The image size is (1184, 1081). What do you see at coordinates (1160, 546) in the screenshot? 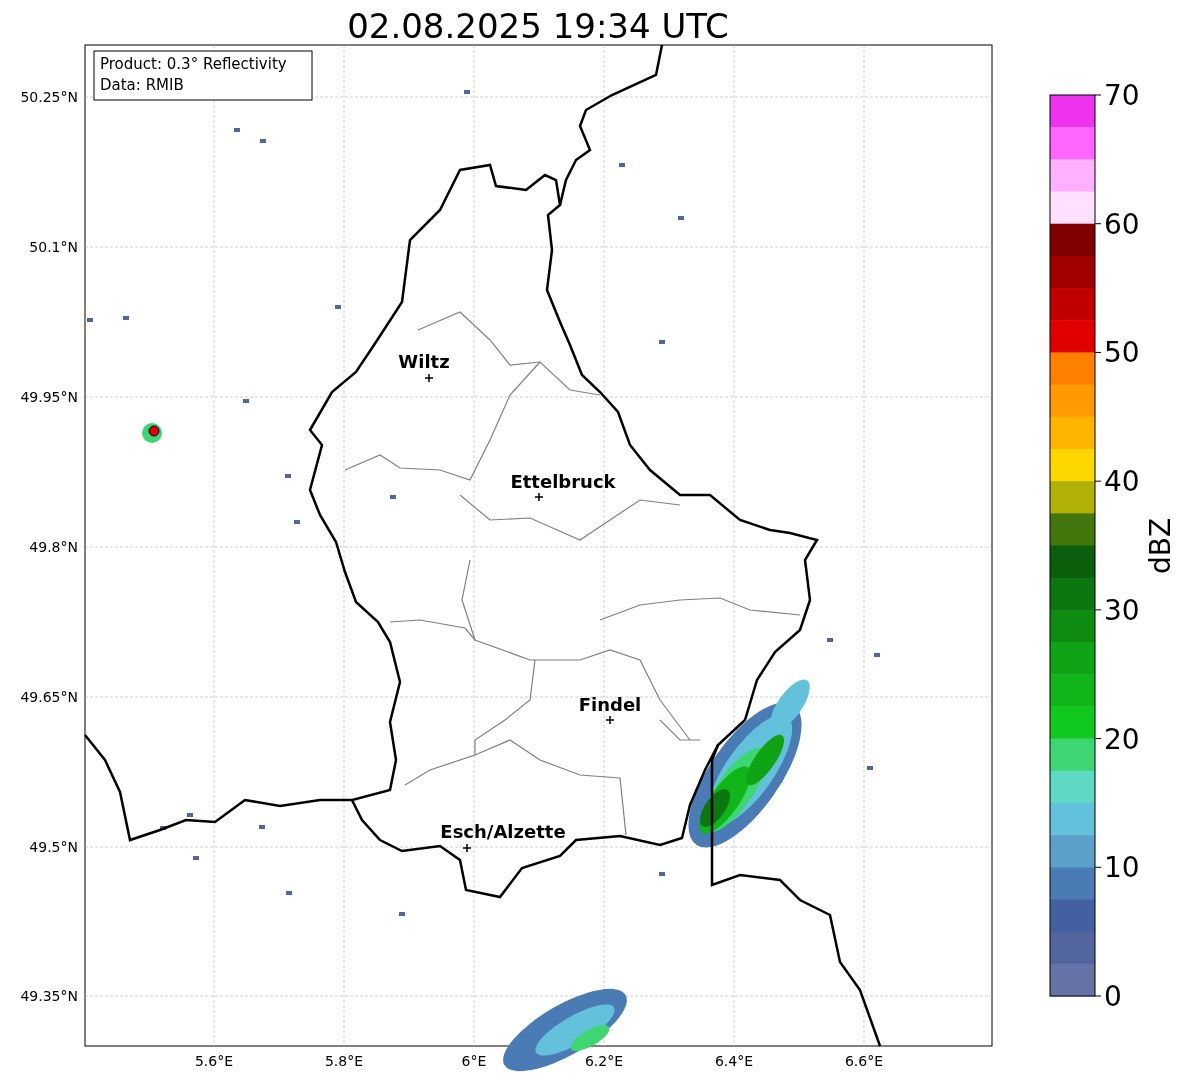
I see `colorbar-label: dBZ` at bounding box center [1160, 546].